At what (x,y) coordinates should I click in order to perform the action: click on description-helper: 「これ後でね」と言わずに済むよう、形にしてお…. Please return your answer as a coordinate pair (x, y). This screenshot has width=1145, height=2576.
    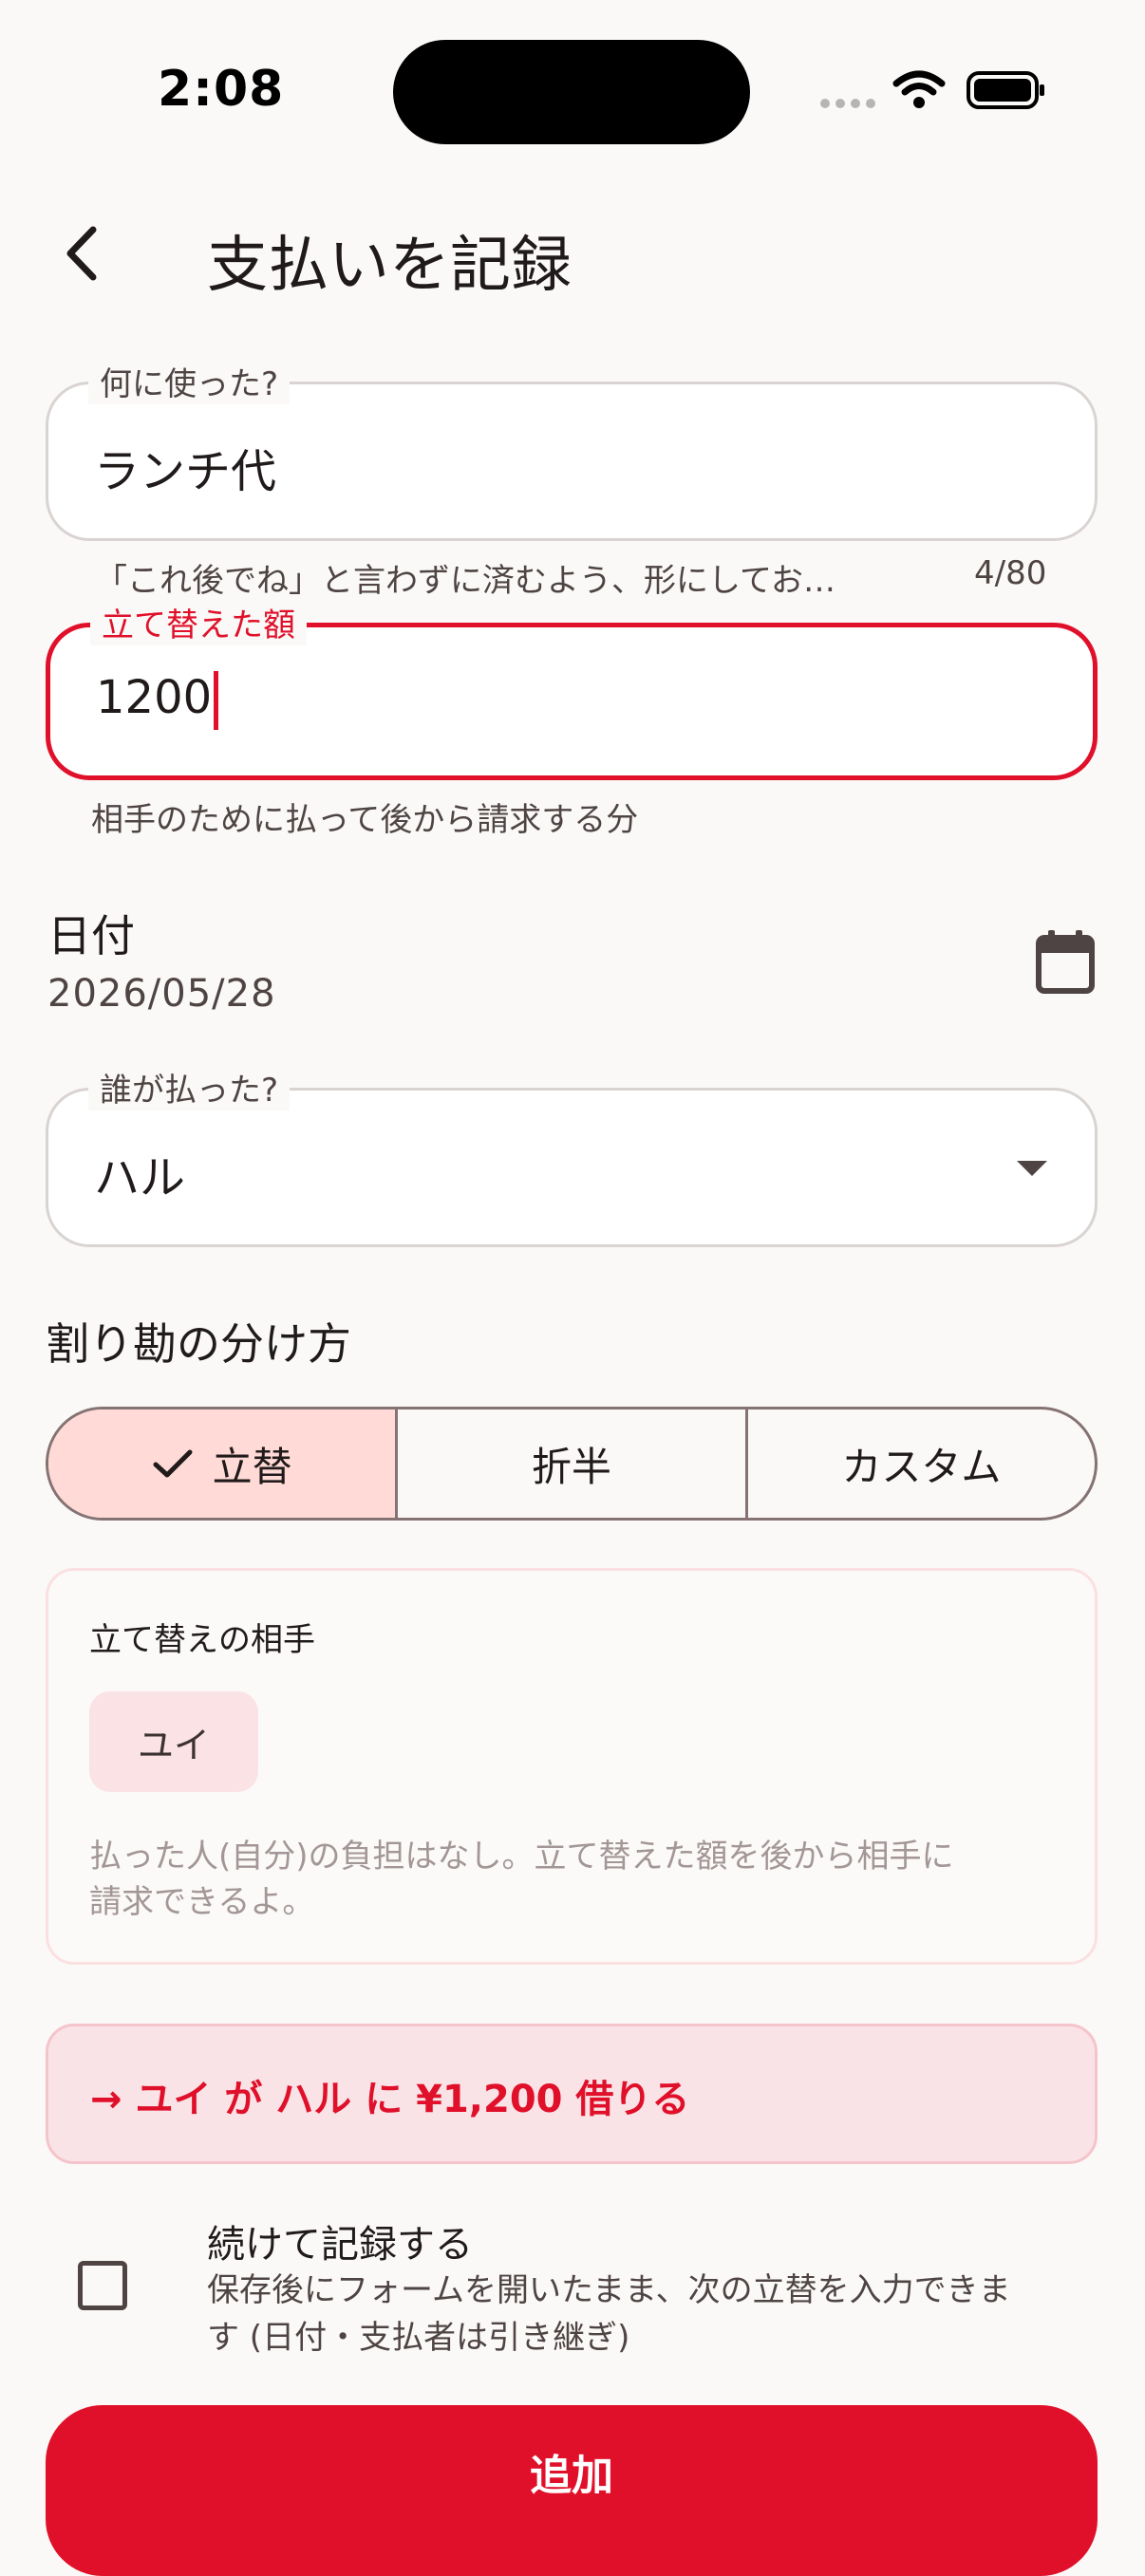
    Looking at the image, I should click on (465, 581).